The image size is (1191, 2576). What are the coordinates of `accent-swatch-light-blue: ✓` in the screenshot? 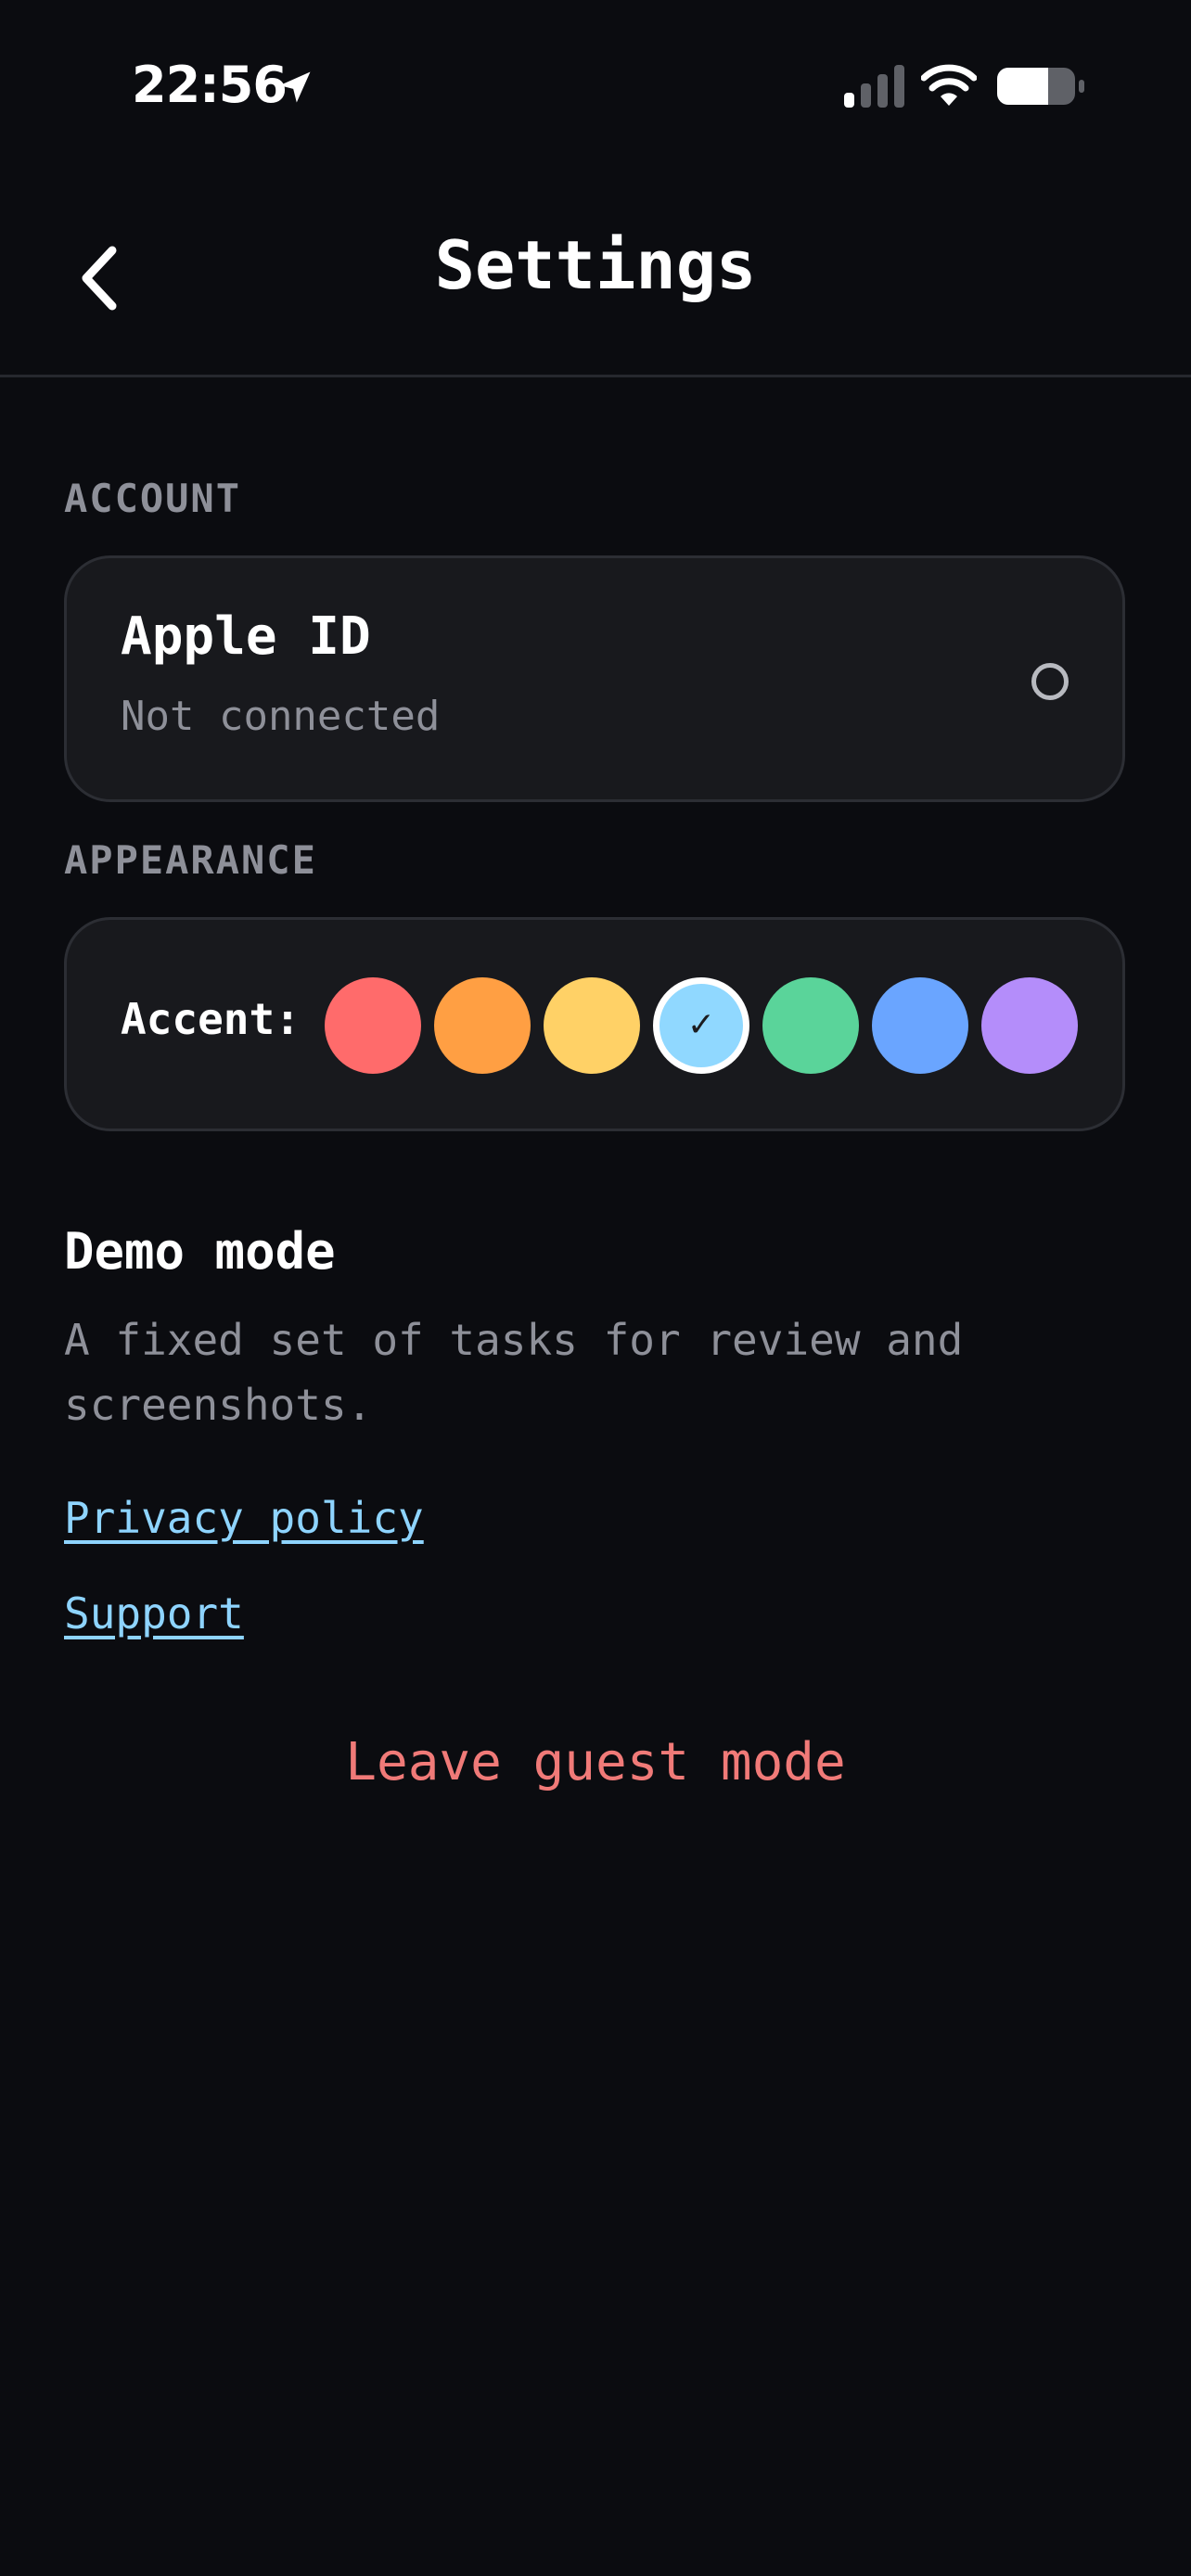 It's located at (701, 1025).